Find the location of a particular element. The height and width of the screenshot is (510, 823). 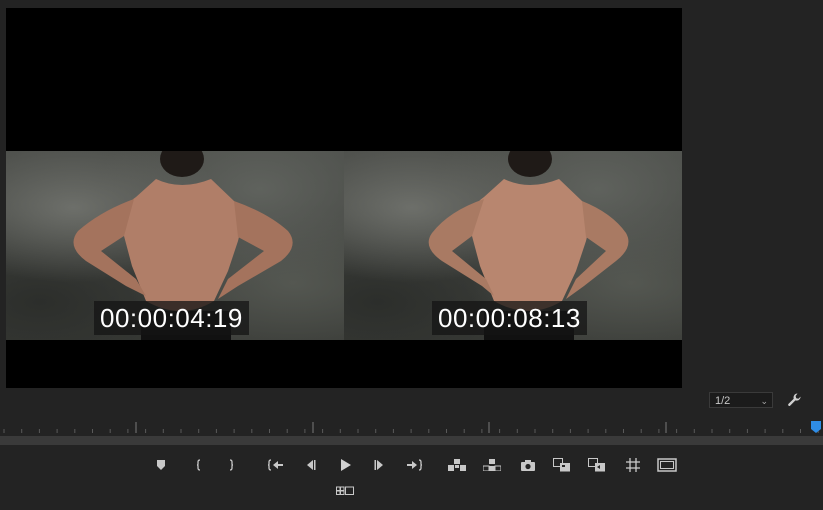

go-to-out-icon is located at coordinates (414, 465).